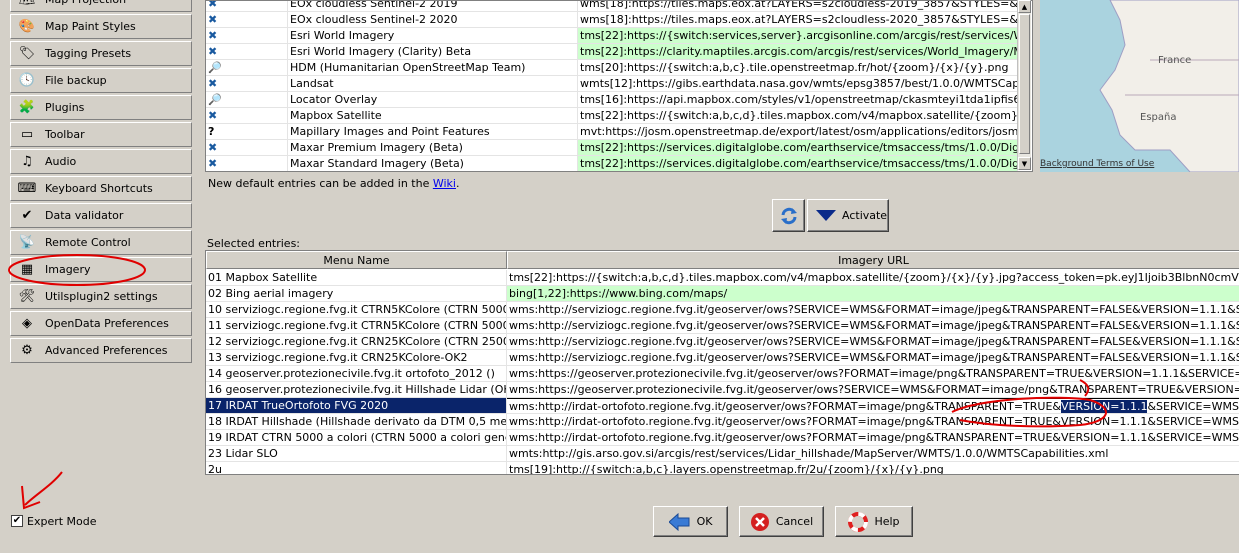 The width and height of the screenshot is (1239, 553). What do you see at coordinates (759, 521) in the screenshot?
I see `cancel-icon` at bounding box center [759, 521].